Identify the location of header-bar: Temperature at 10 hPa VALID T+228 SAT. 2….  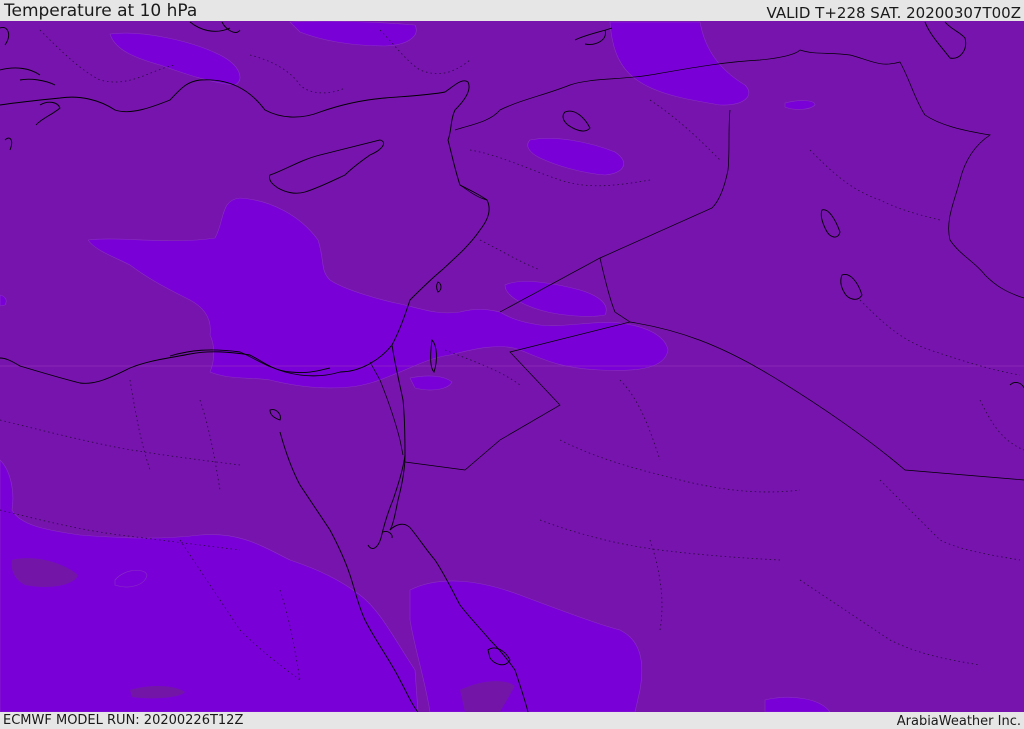
(512, 10).